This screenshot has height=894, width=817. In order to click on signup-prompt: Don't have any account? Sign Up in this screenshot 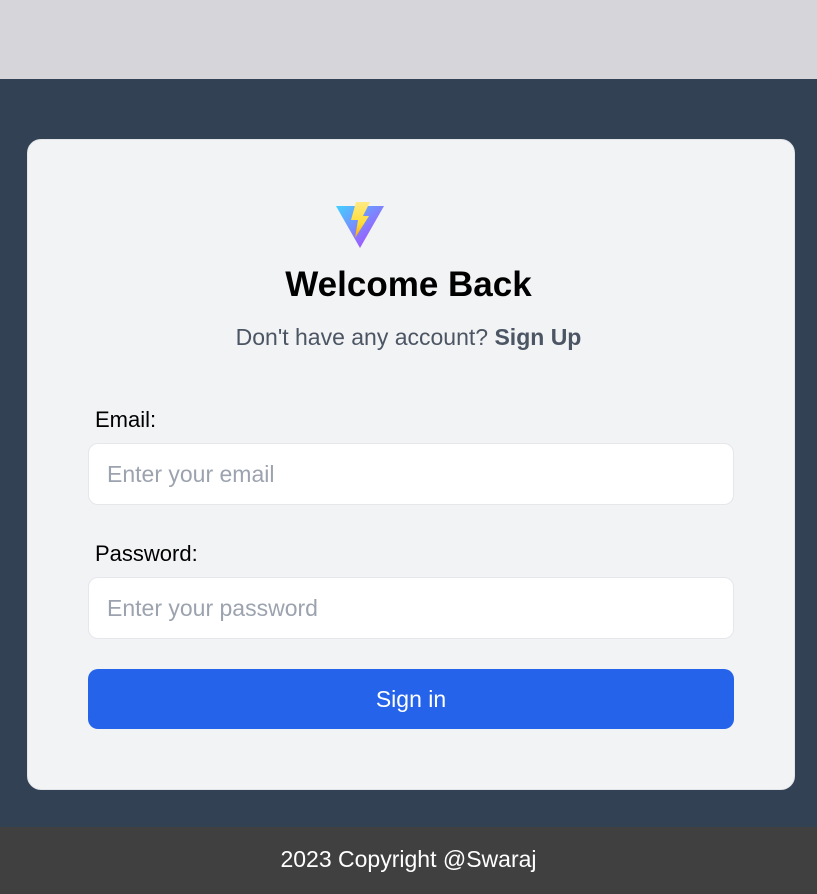, I will do `click(408, 337)`.